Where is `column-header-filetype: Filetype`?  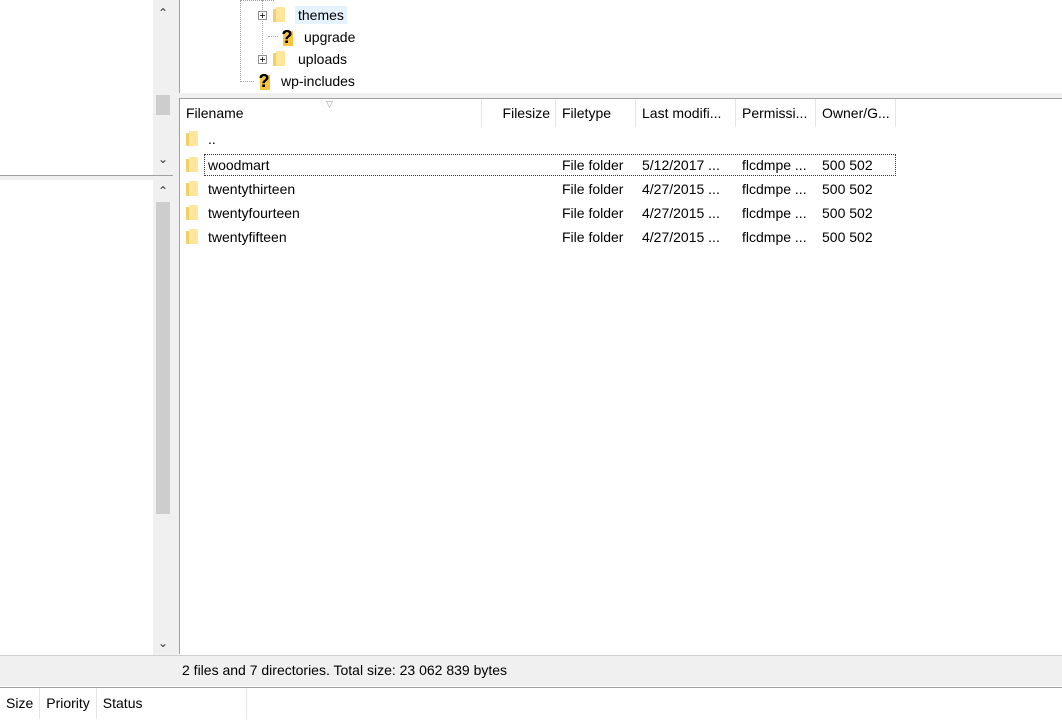 column-header-filetype: Filetype is located at coordinates (596, 113).